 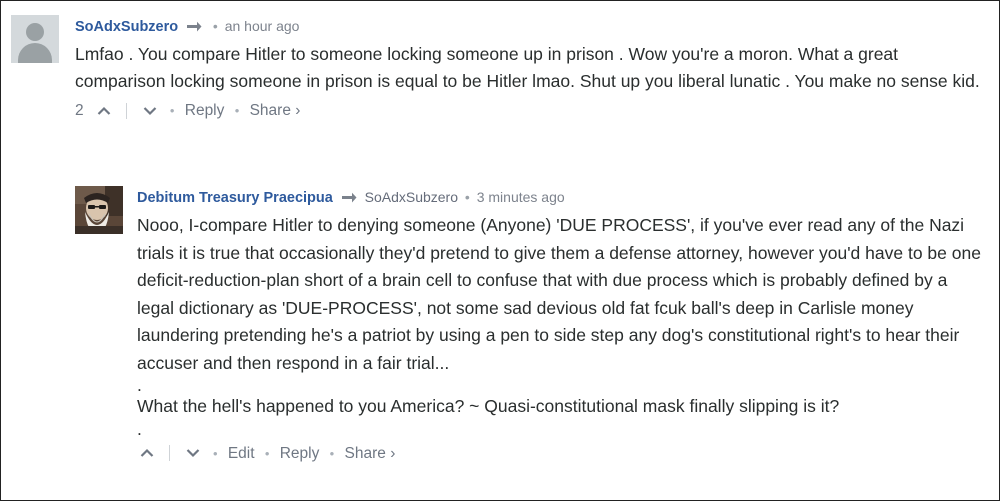 I want to click on vote-count: 2, so click(x=79, y=110).